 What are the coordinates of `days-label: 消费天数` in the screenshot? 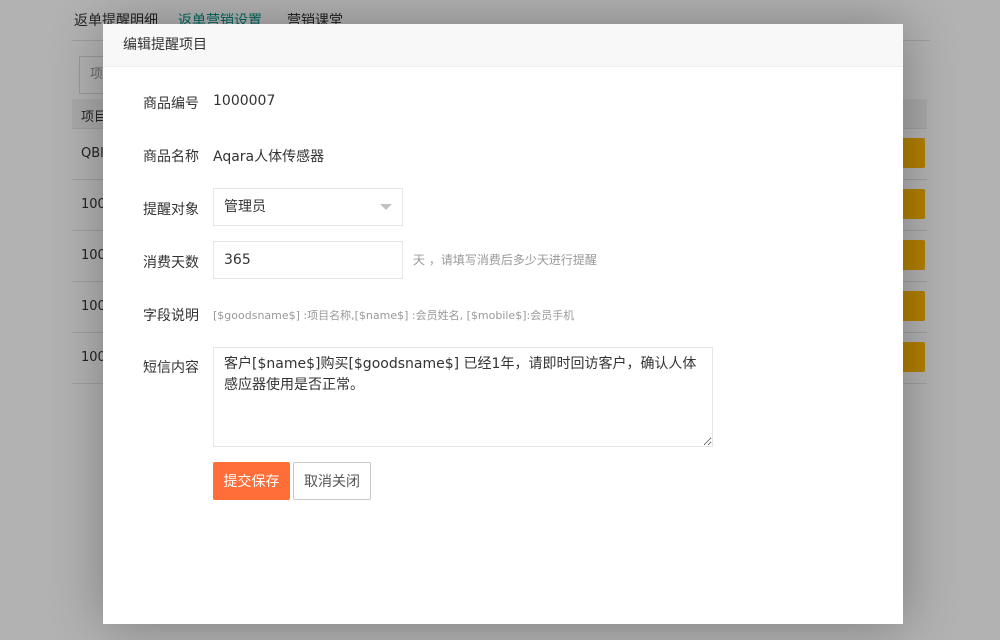 It's located at (171, 263).